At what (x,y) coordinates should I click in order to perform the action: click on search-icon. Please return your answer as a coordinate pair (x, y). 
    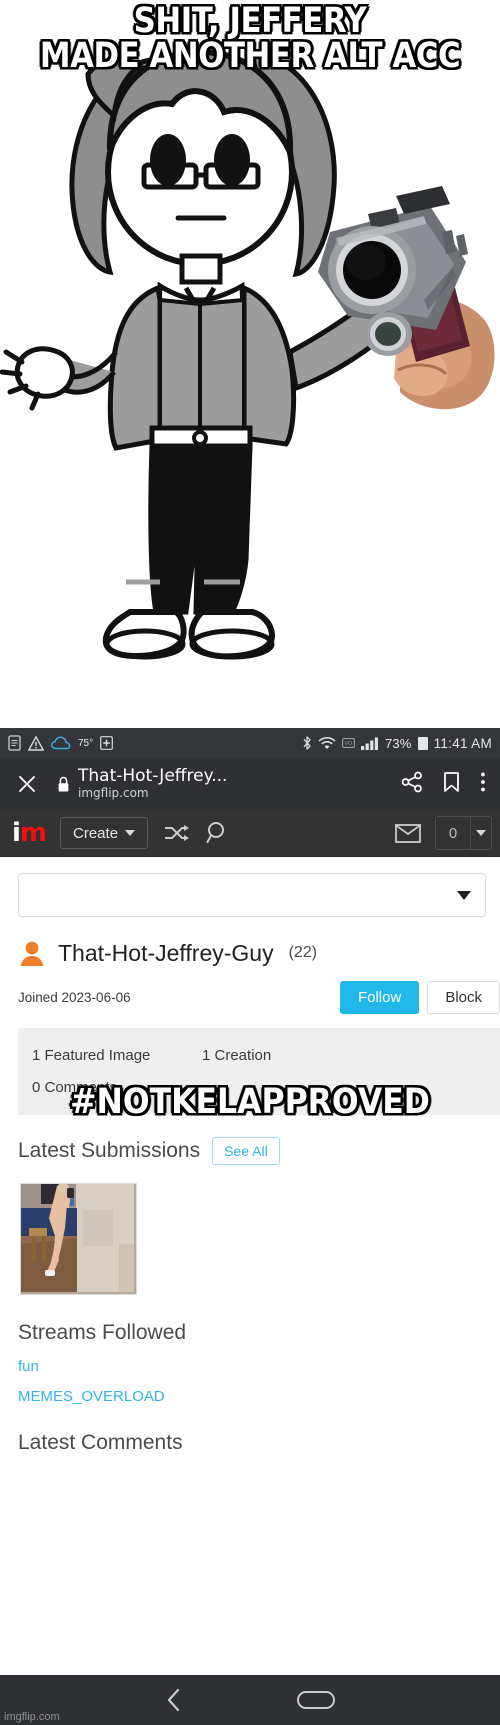
    Looking at the image, I should click on (218, 833).